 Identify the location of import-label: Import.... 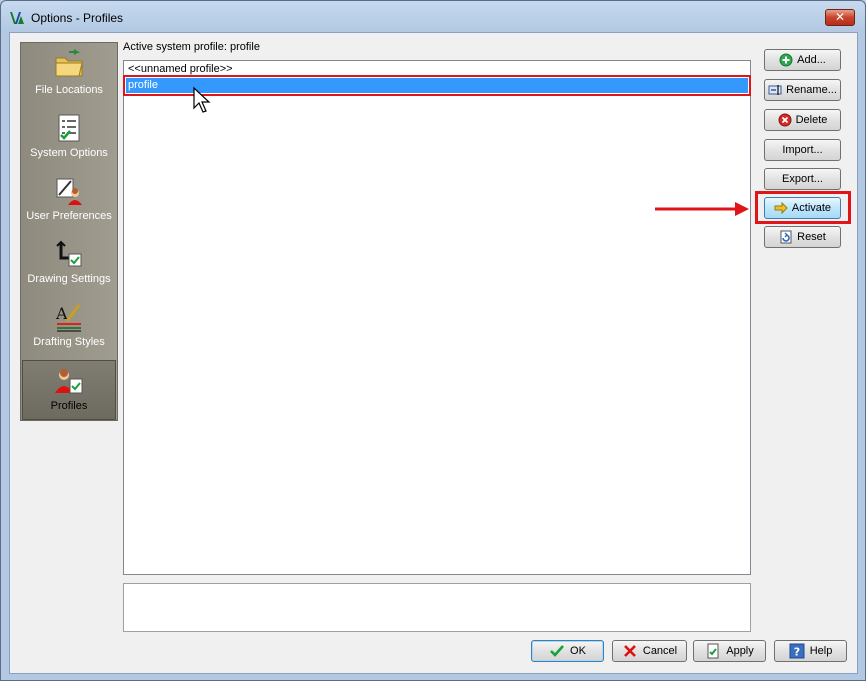
(802, 150).